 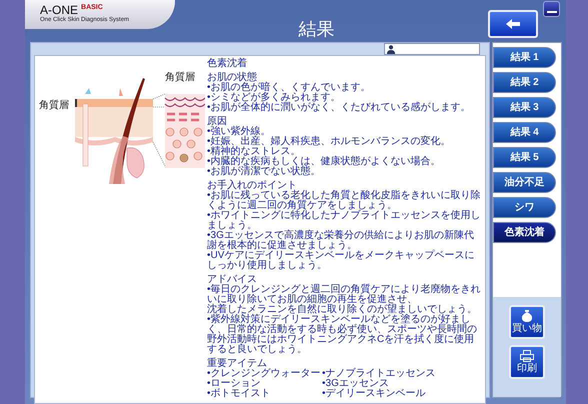 I want to click on result-tab: 結果 3, so click(x=524, y=107).